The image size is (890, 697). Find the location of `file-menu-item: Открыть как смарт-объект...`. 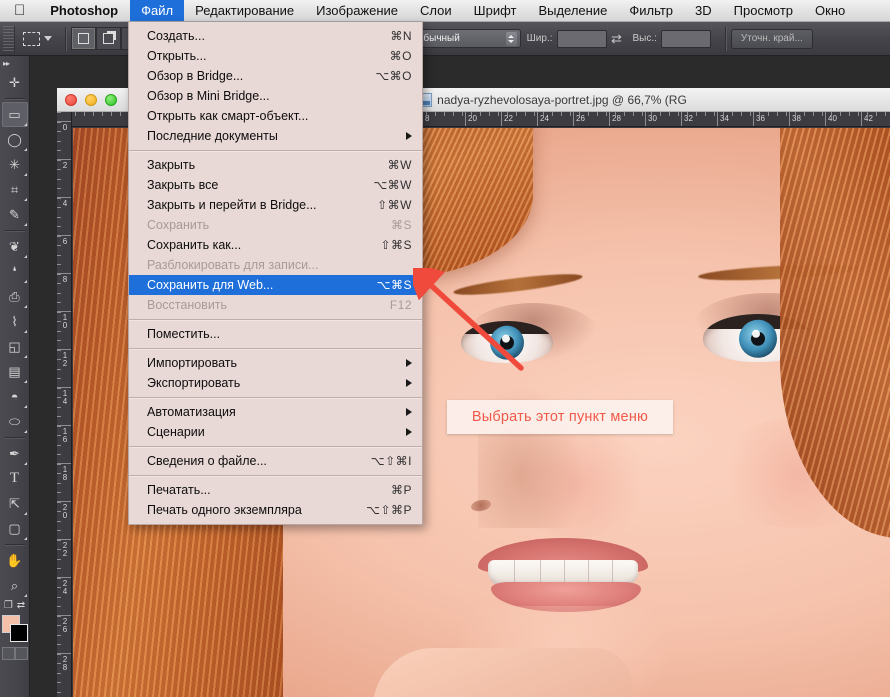

file-menu-item: Открыть как смарт-объект... is located at coordinates (275, 116).